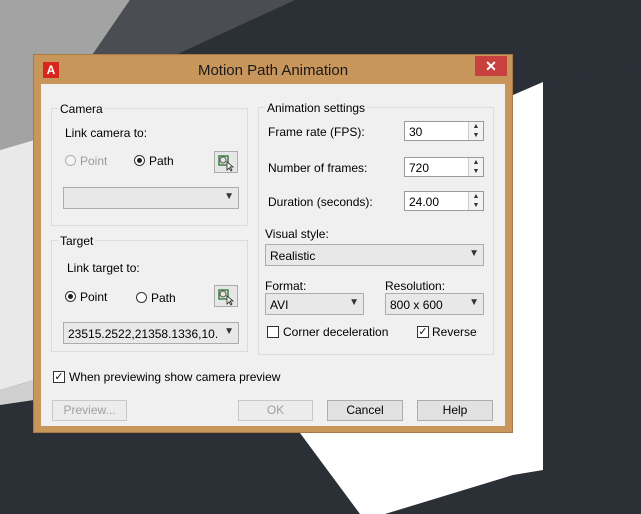 This screenshot has height=514, width=641. Describe the element at coordinates (81, 109) in the screenshot. I see `camera-group-label: Camera` at that location.